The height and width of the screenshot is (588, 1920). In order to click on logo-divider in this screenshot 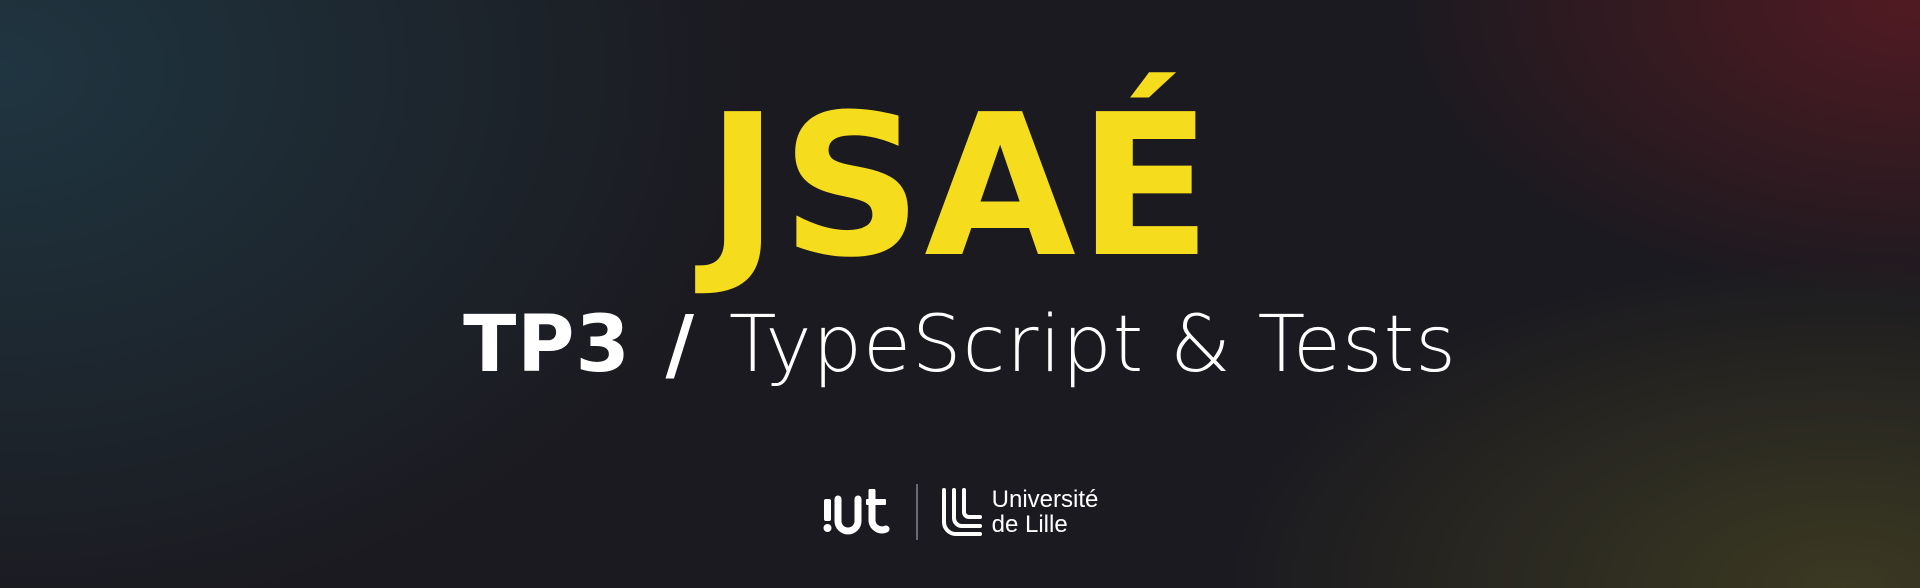, I will do `click(916, 512)`.